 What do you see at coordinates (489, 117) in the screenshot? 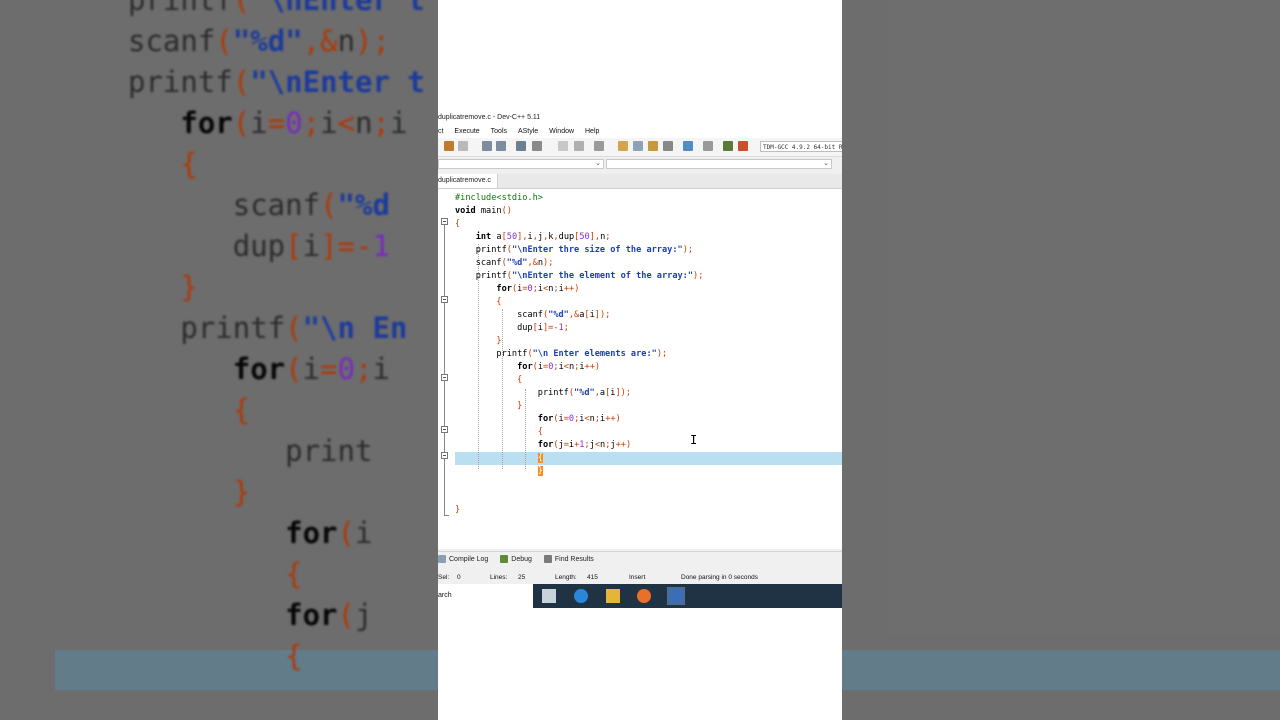
I see `window-title: duplicatremove.c - Dev-C++ 5.11` at bounding box center [489, 117].